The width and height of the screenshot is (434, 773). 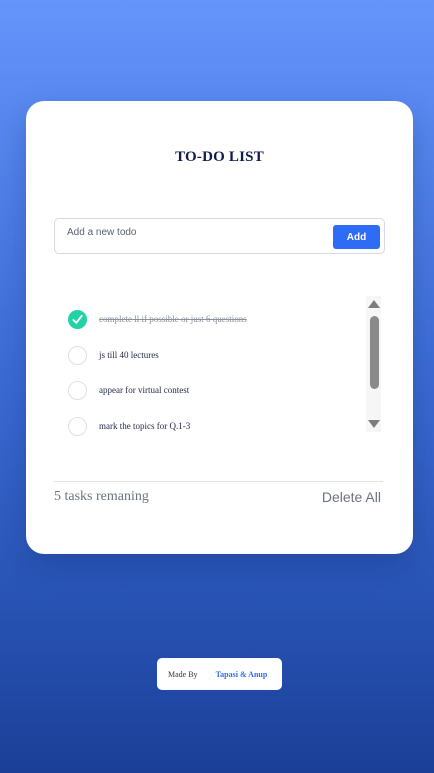 What do you see at coordinates (145, 426) in the screenshot?
I see `todo-text: mark the topics for Q.1-3` at bounding box center [145, 426].